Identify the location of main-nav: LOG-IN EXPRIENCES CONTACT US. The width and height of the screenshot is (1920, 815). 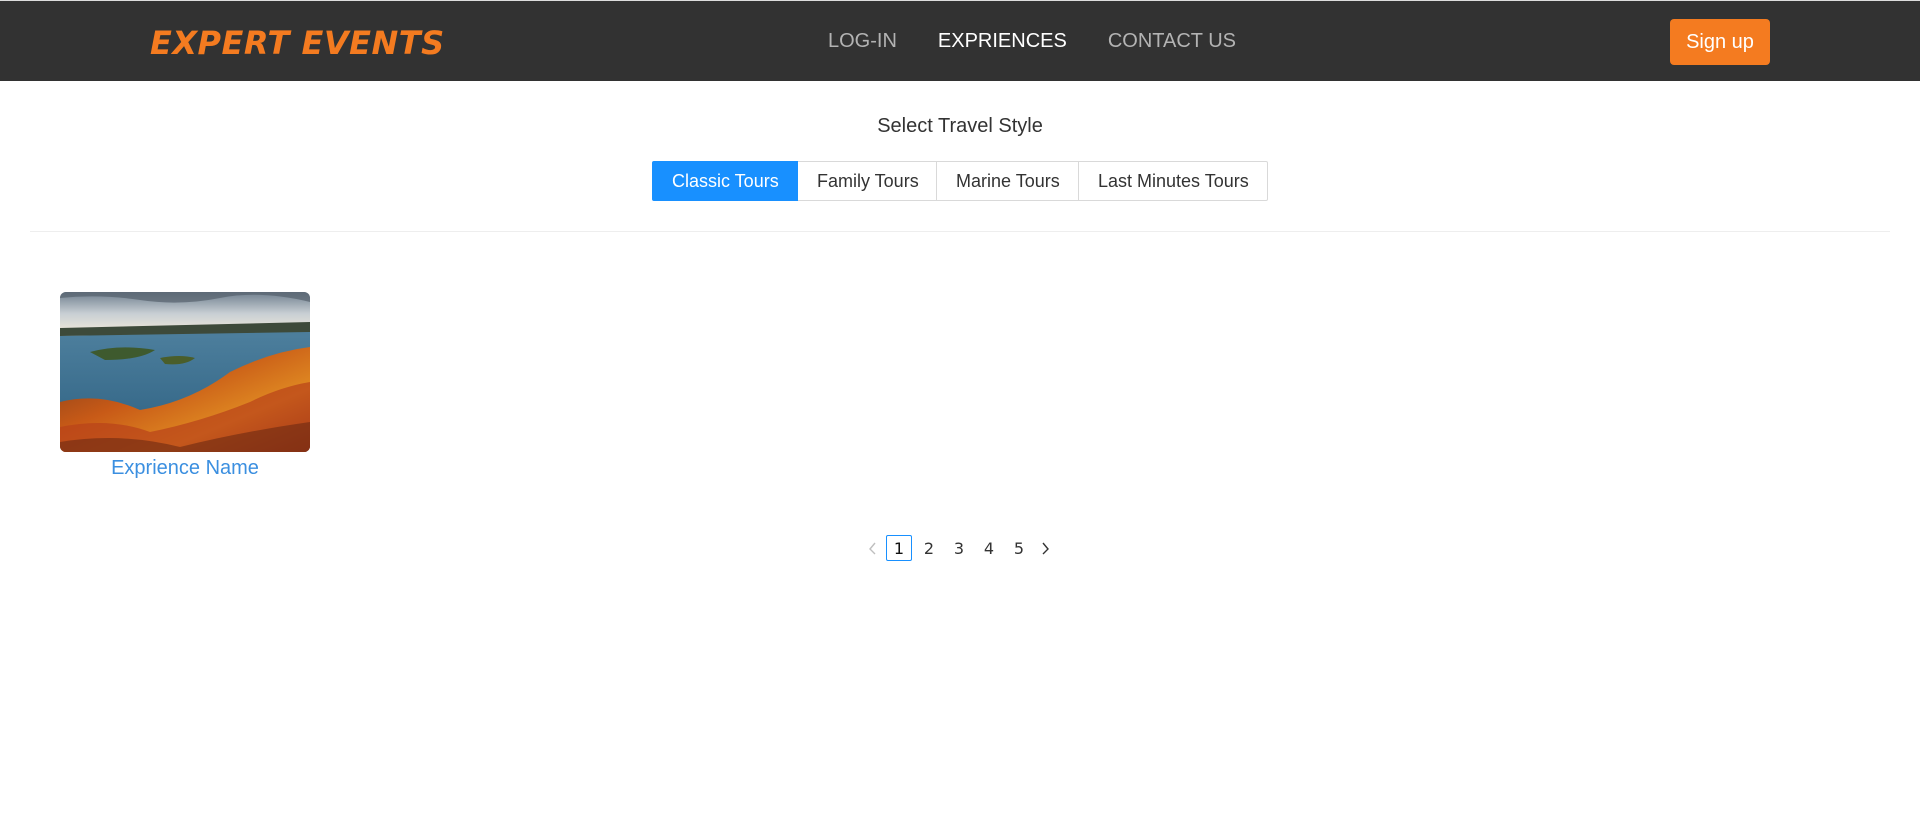
(1032, 41).